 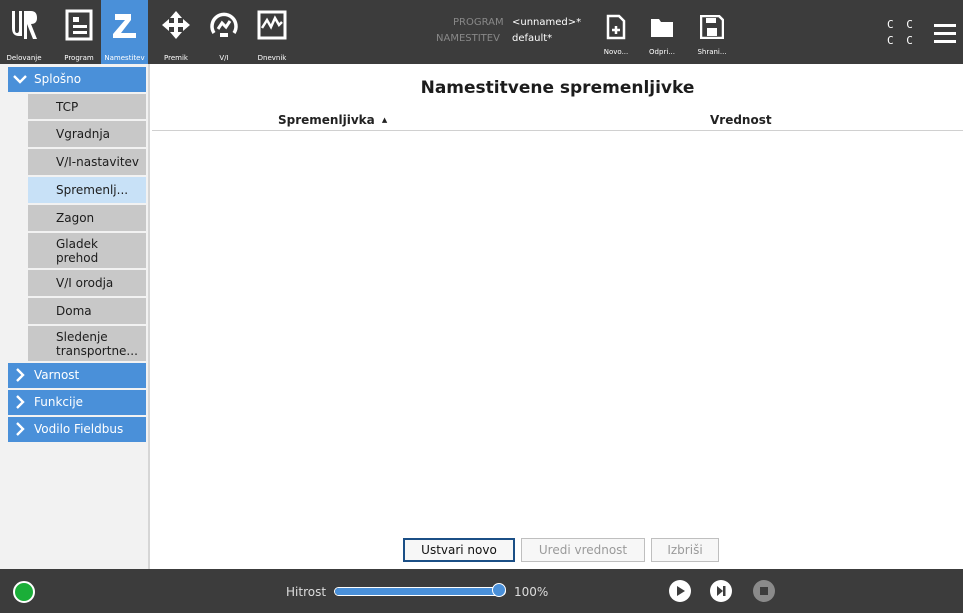 What do you see at coordinates (531, 592) in the screenshot?
I see `speed-value: 100%` at bounding box center [531, 592].